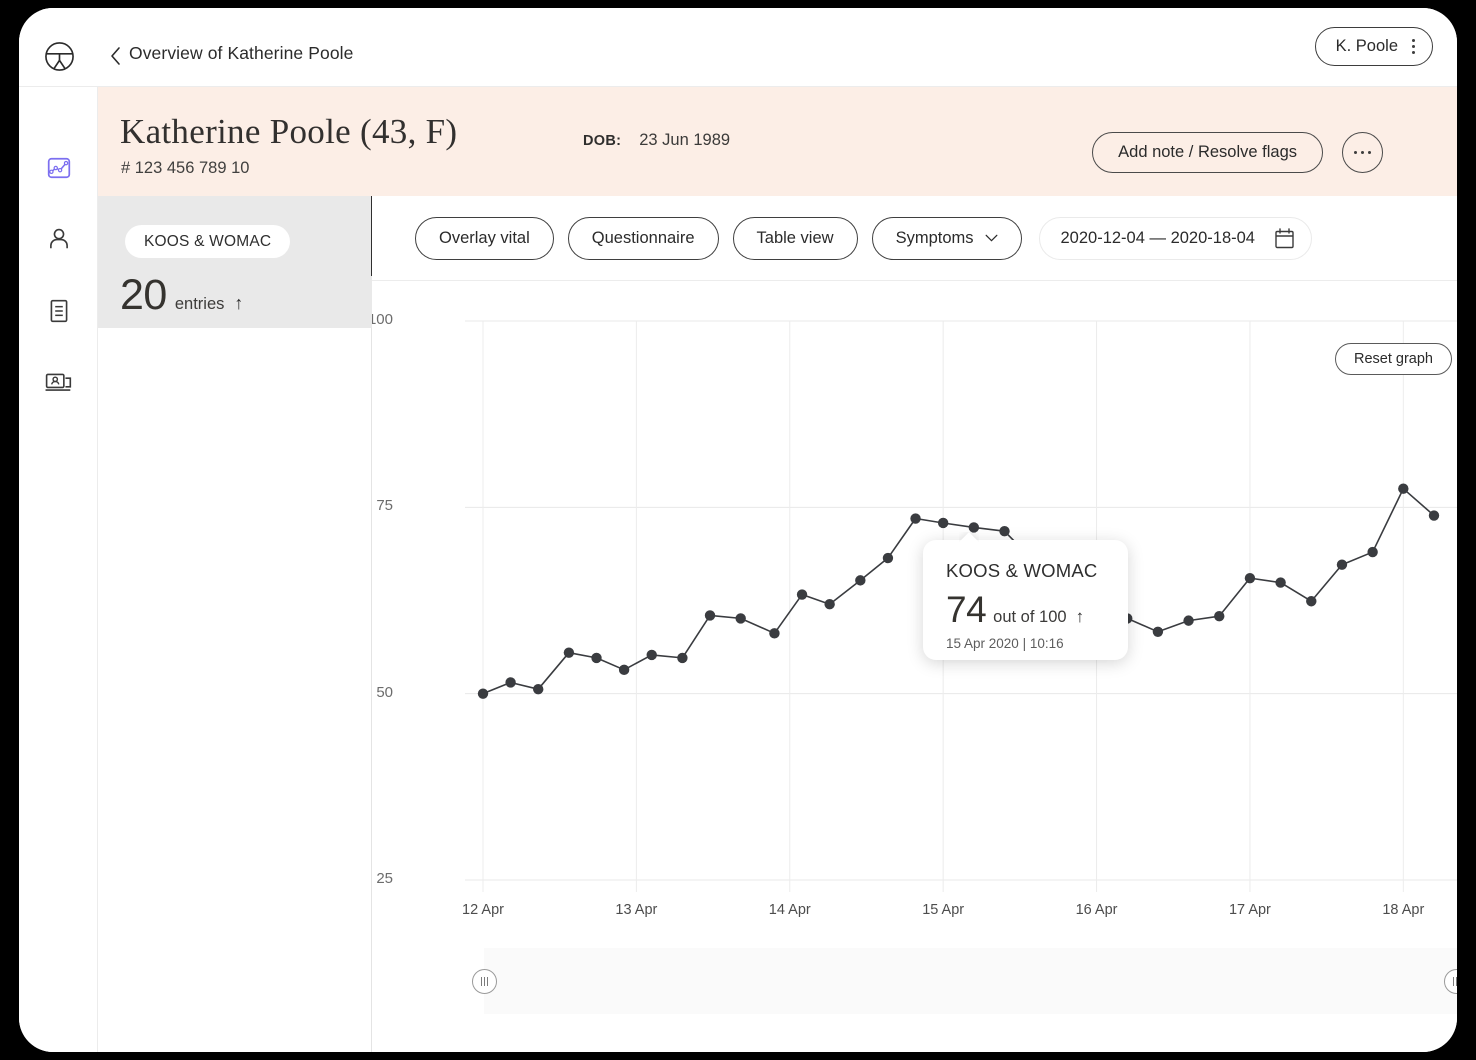 Image resolution: width=1476 pixels, height=1060 pixels. What do you see at coordinates (59, 56) in the screenshot?
I see `app-logo-icon` at bounding box center [59, 56].